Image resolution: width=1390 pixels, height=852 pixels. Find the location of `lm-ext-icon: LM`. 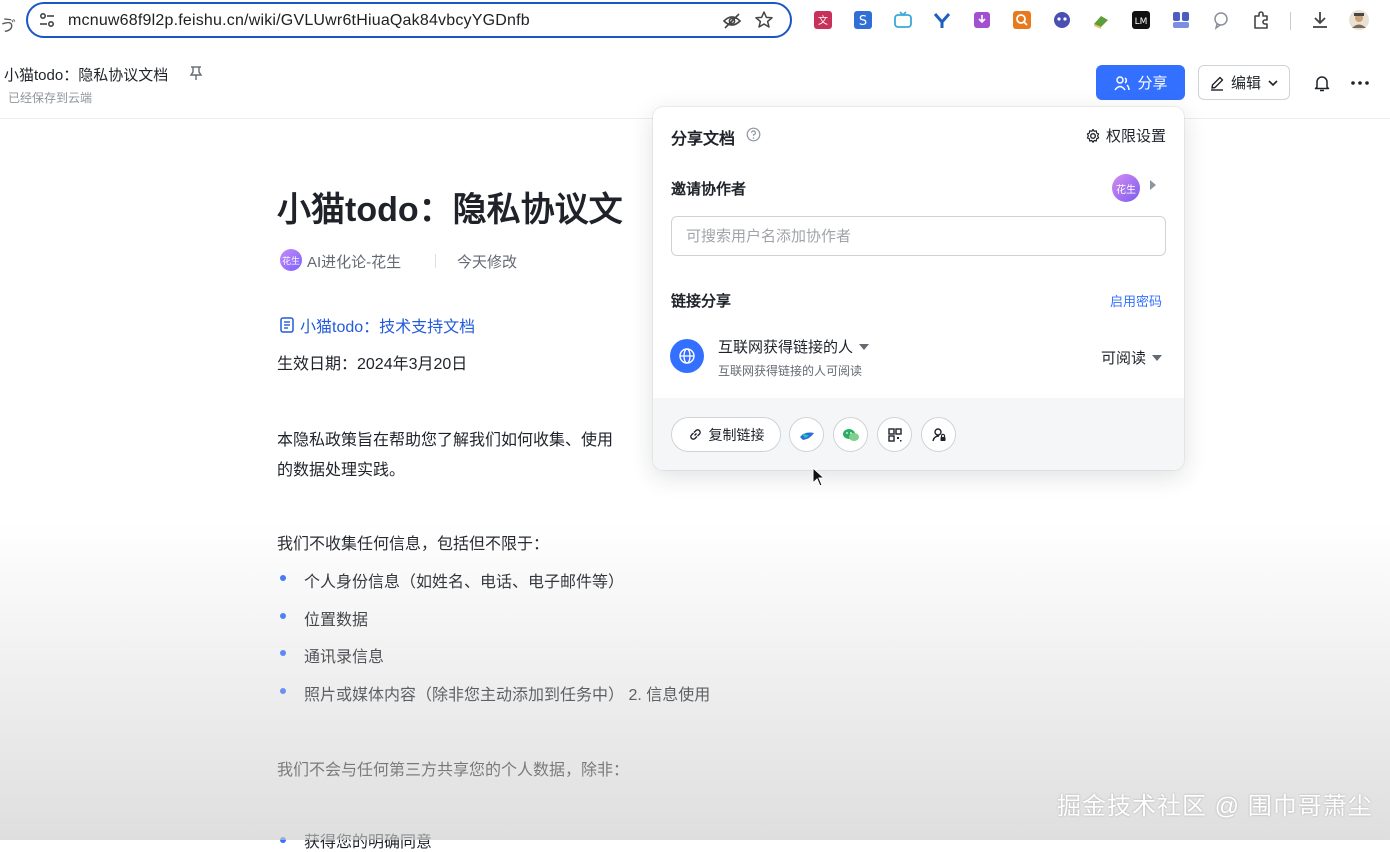

lm-ext-icon: LM is located at coordinates (1141, 20).